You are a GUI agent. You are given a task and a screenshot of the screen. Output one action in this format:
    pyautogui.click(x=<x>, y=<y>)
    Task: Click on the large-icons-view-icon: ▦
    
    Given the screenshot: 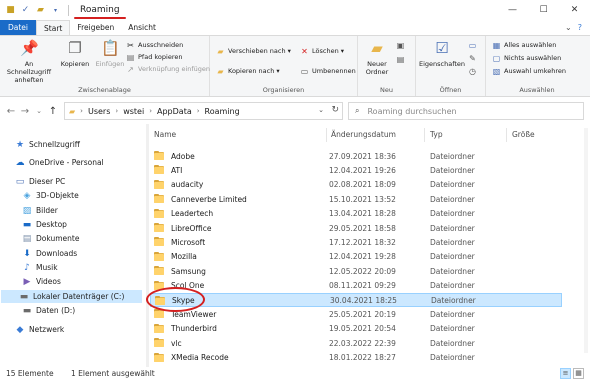 What is the action you would take?
    pyautogui.click(x=578, y=373)
    